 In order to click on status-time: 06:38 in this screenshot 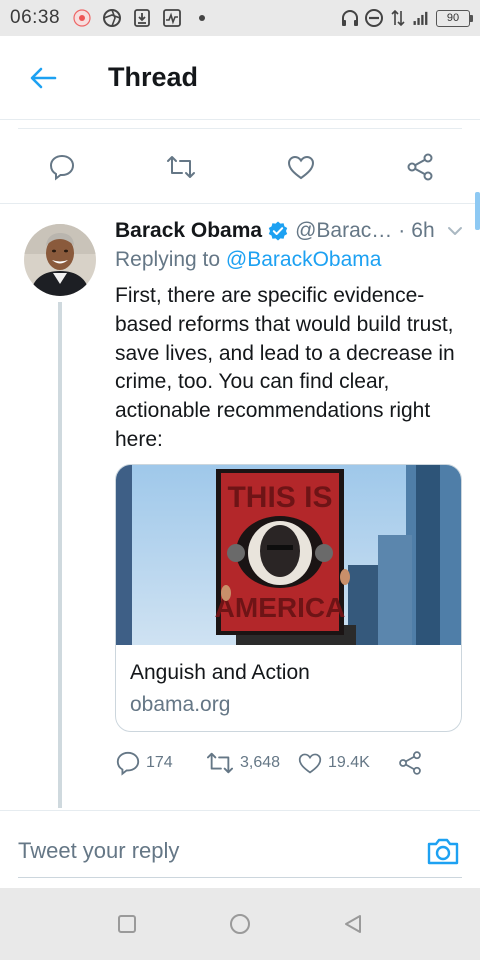, I will do `click(35, 17)`.